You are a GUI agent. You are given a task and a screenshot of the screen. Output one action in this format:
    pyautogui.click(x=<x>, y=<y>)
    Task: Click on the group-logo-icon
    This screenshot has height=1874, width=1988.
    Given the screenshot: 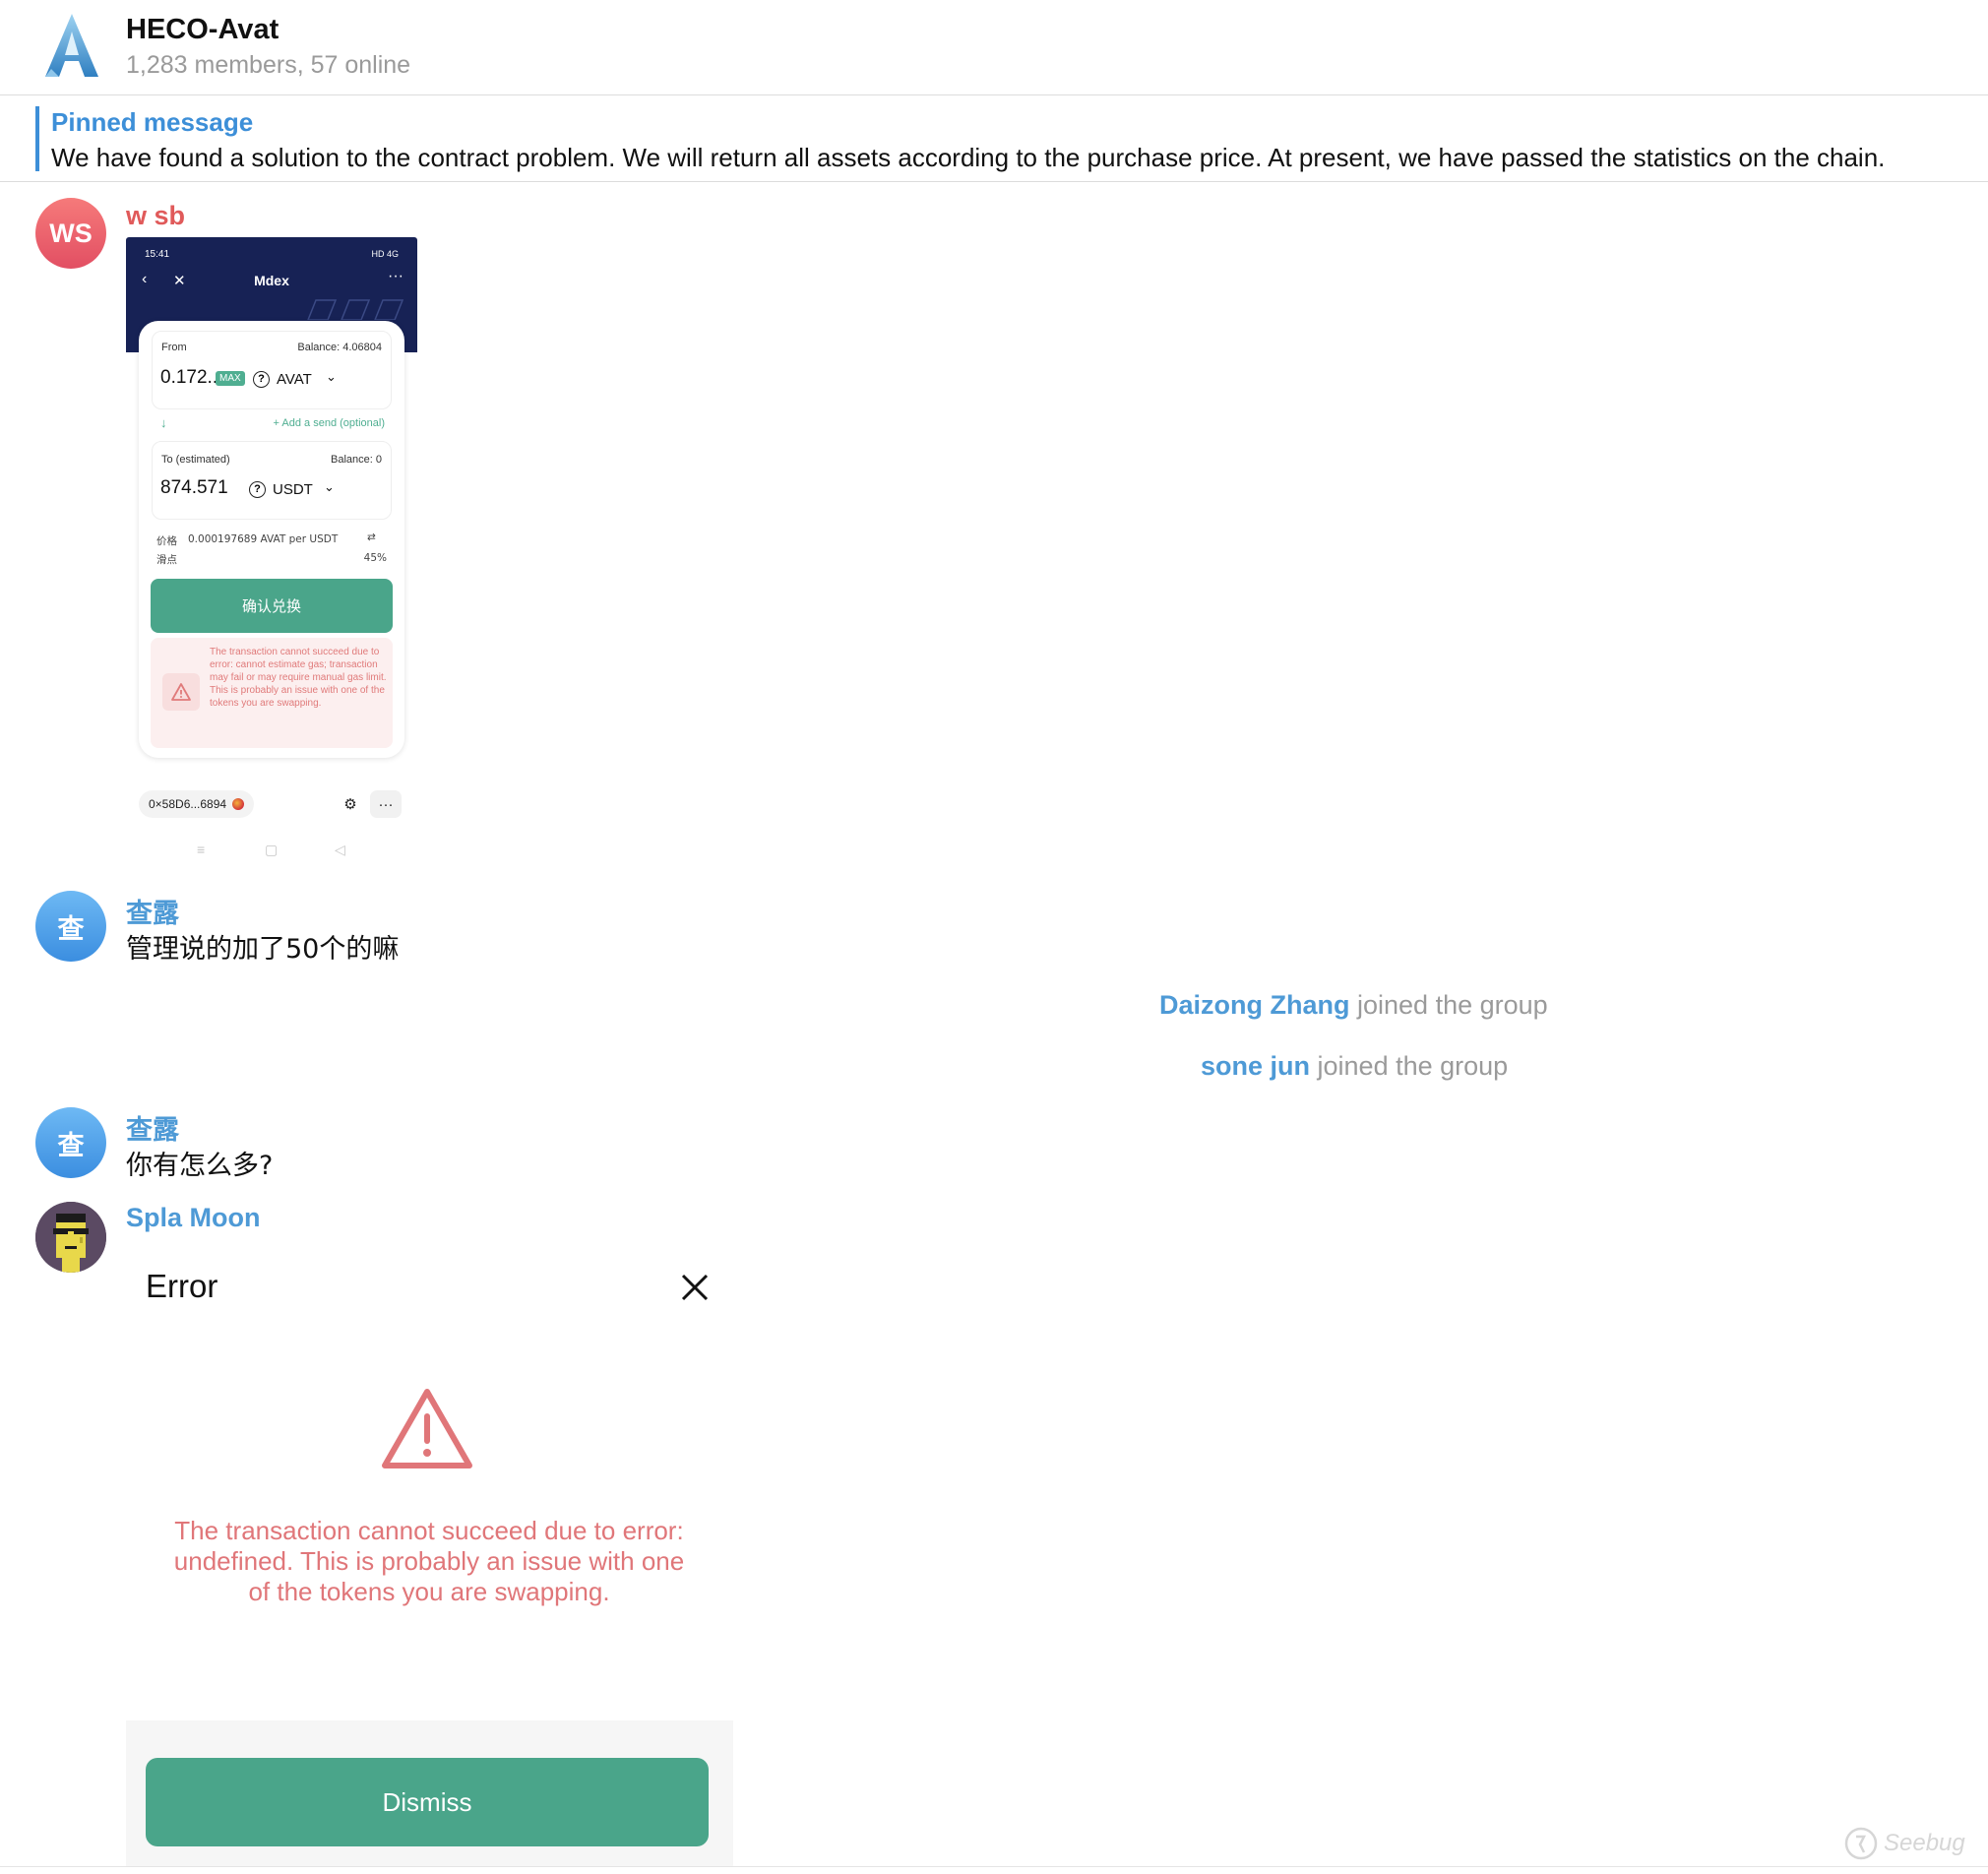 What is the action you would take?
    pyautogui.click(x=71, y=46)
    